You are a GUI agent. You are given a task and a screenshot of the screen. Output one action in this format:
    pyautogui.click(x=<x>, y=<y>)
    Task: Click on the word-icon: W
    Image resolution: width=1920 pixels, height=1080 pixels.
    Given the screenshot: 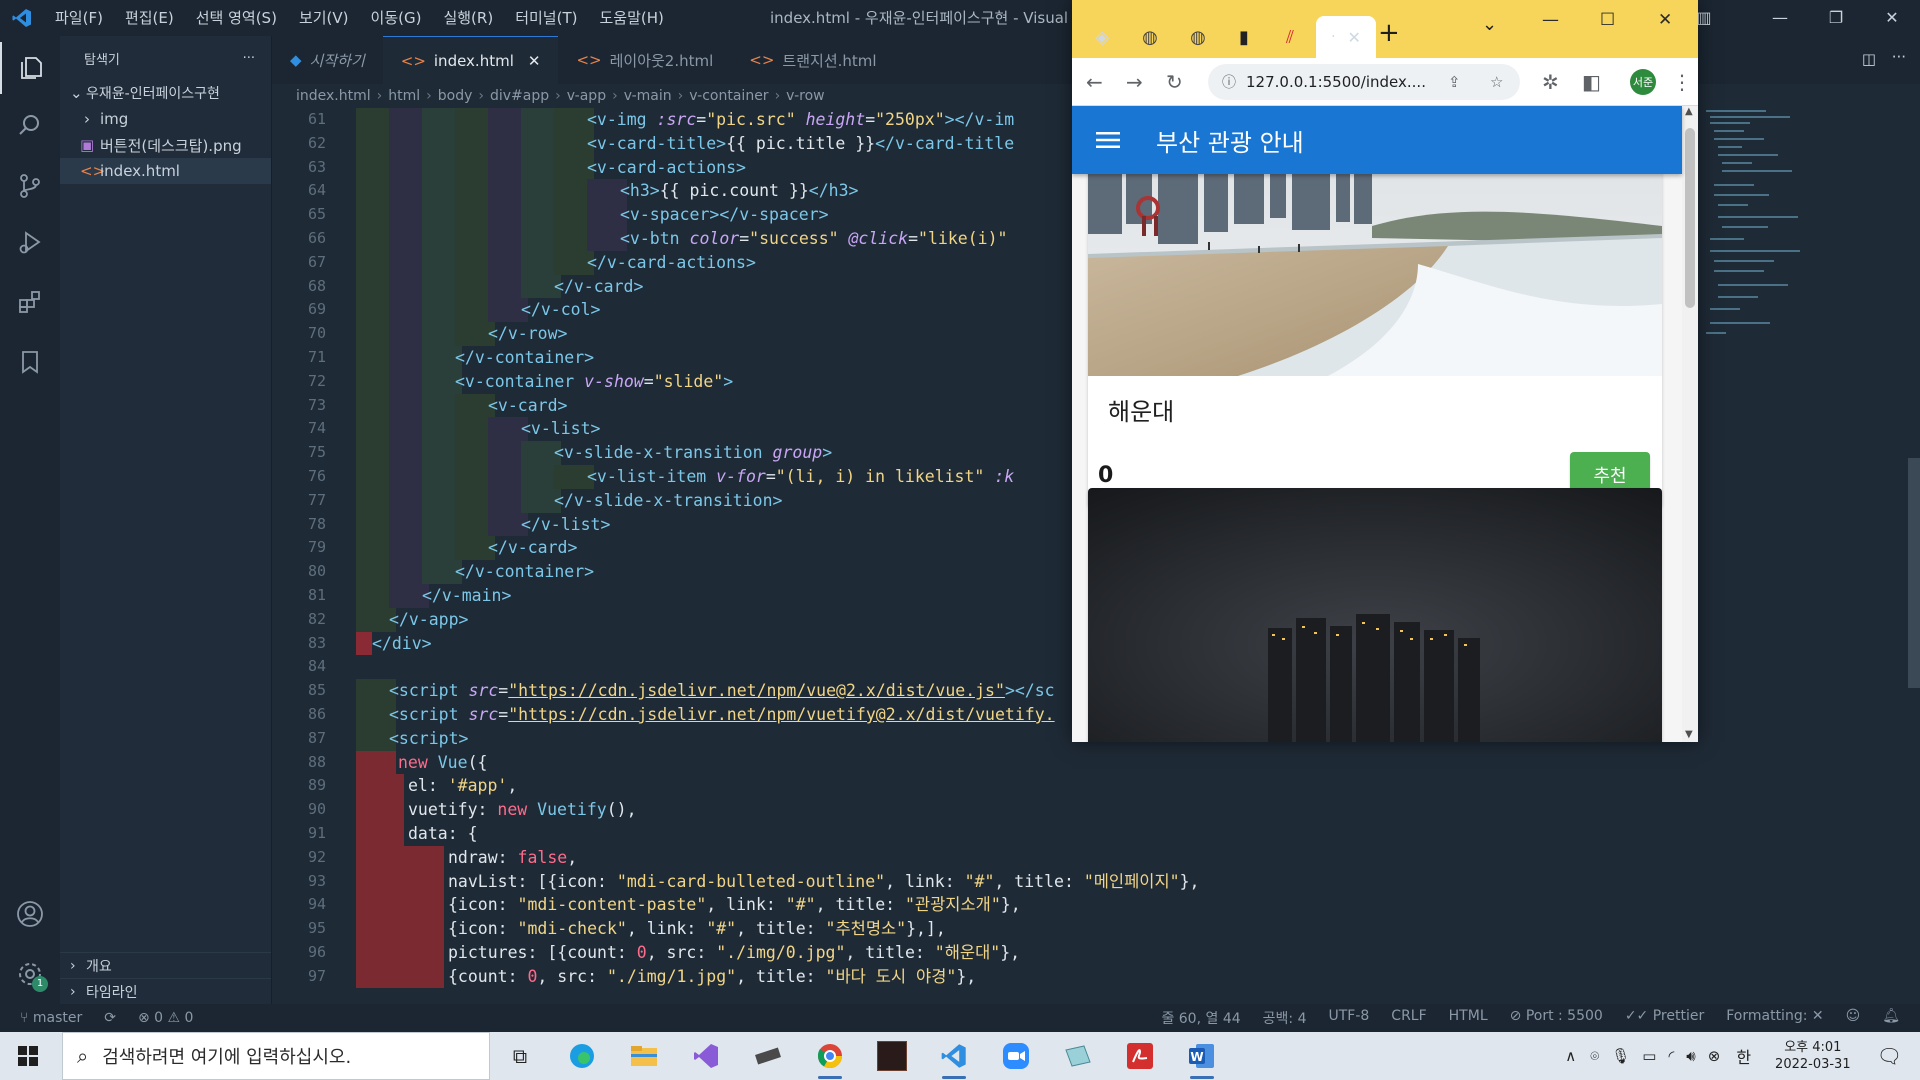 What is the action you would take?
    pyautogui.click(x=1202, y=1058)
    